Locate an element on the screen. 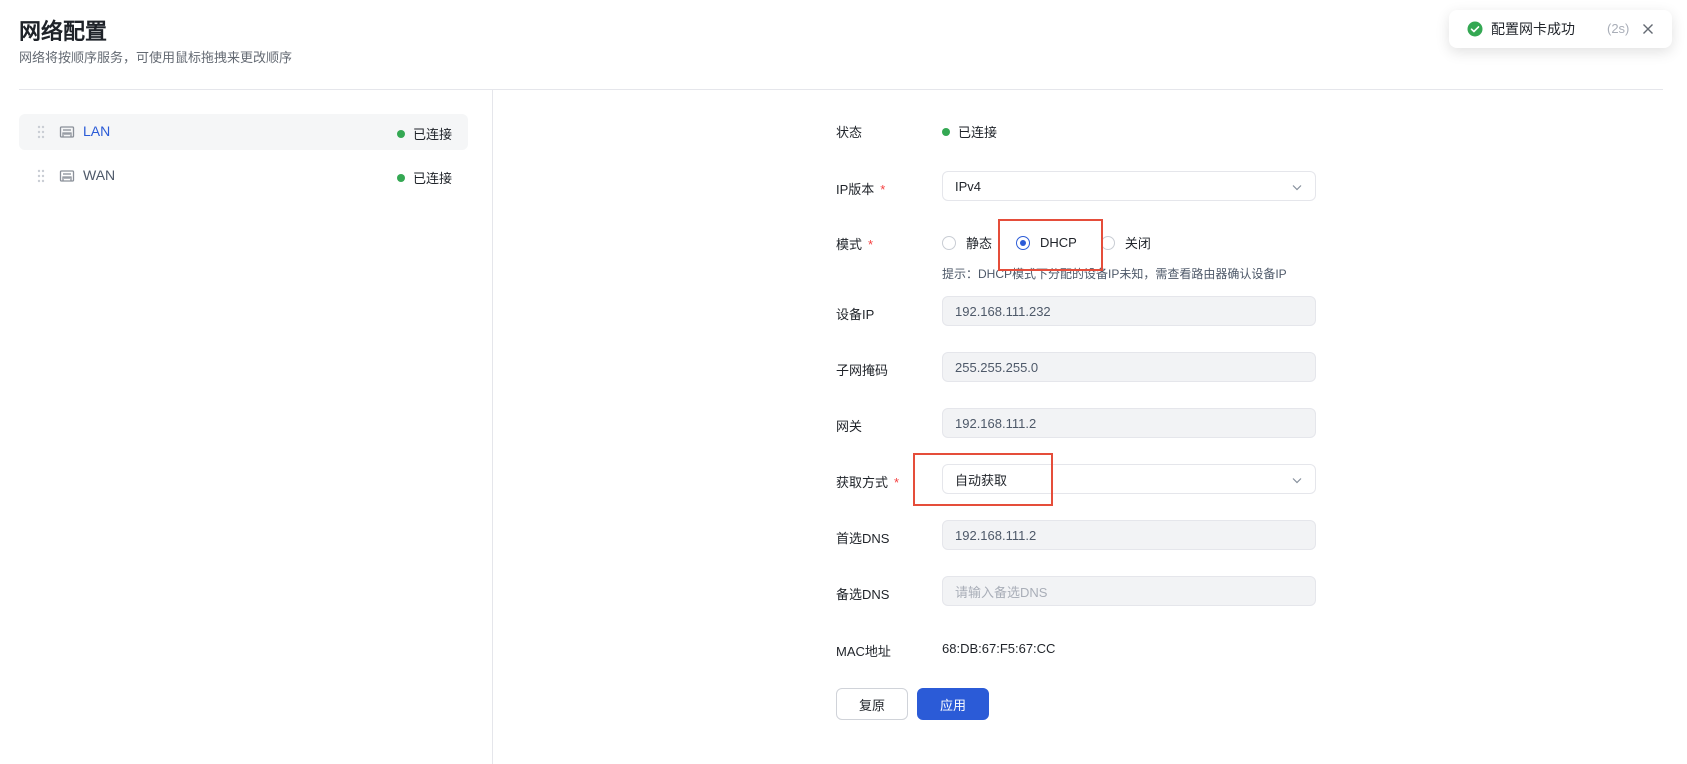 Image resolution: width=1687 pixels, height=764 pixels. radio-static: 静态 is located at coordinates (967, 242).